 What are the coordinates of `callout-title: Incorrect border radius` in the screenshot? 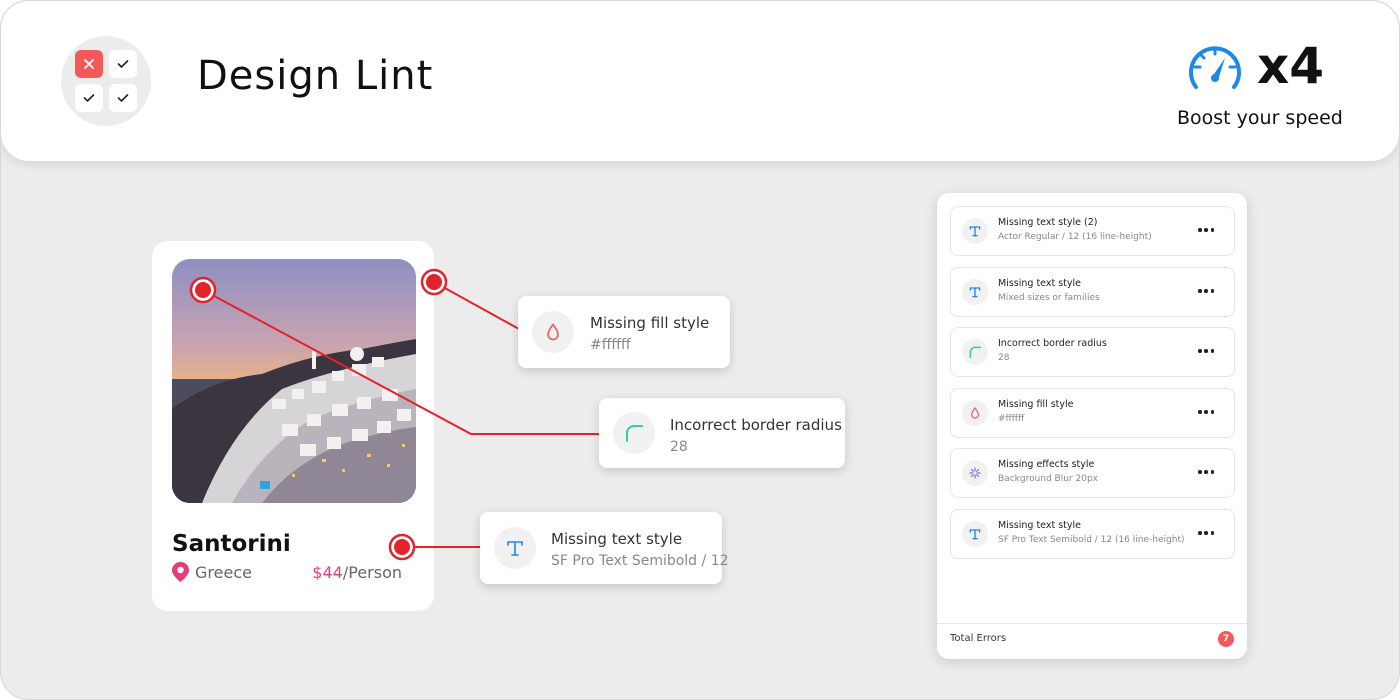 It's located at (756, 425).